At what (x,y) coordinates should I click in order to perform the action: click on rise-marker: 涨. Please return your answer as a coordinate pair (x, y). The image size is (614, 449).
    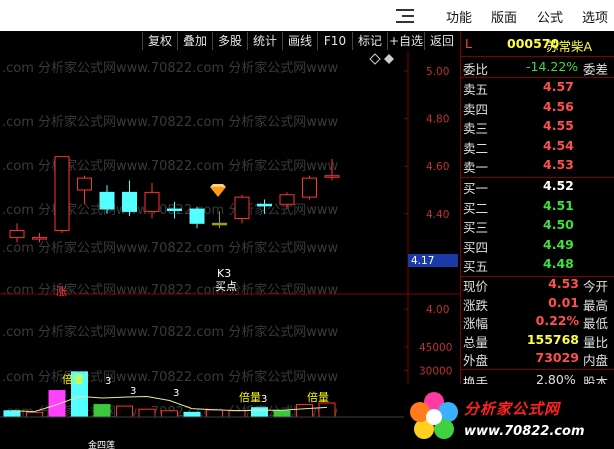
    Looking at the image, I should click on (61, 291).